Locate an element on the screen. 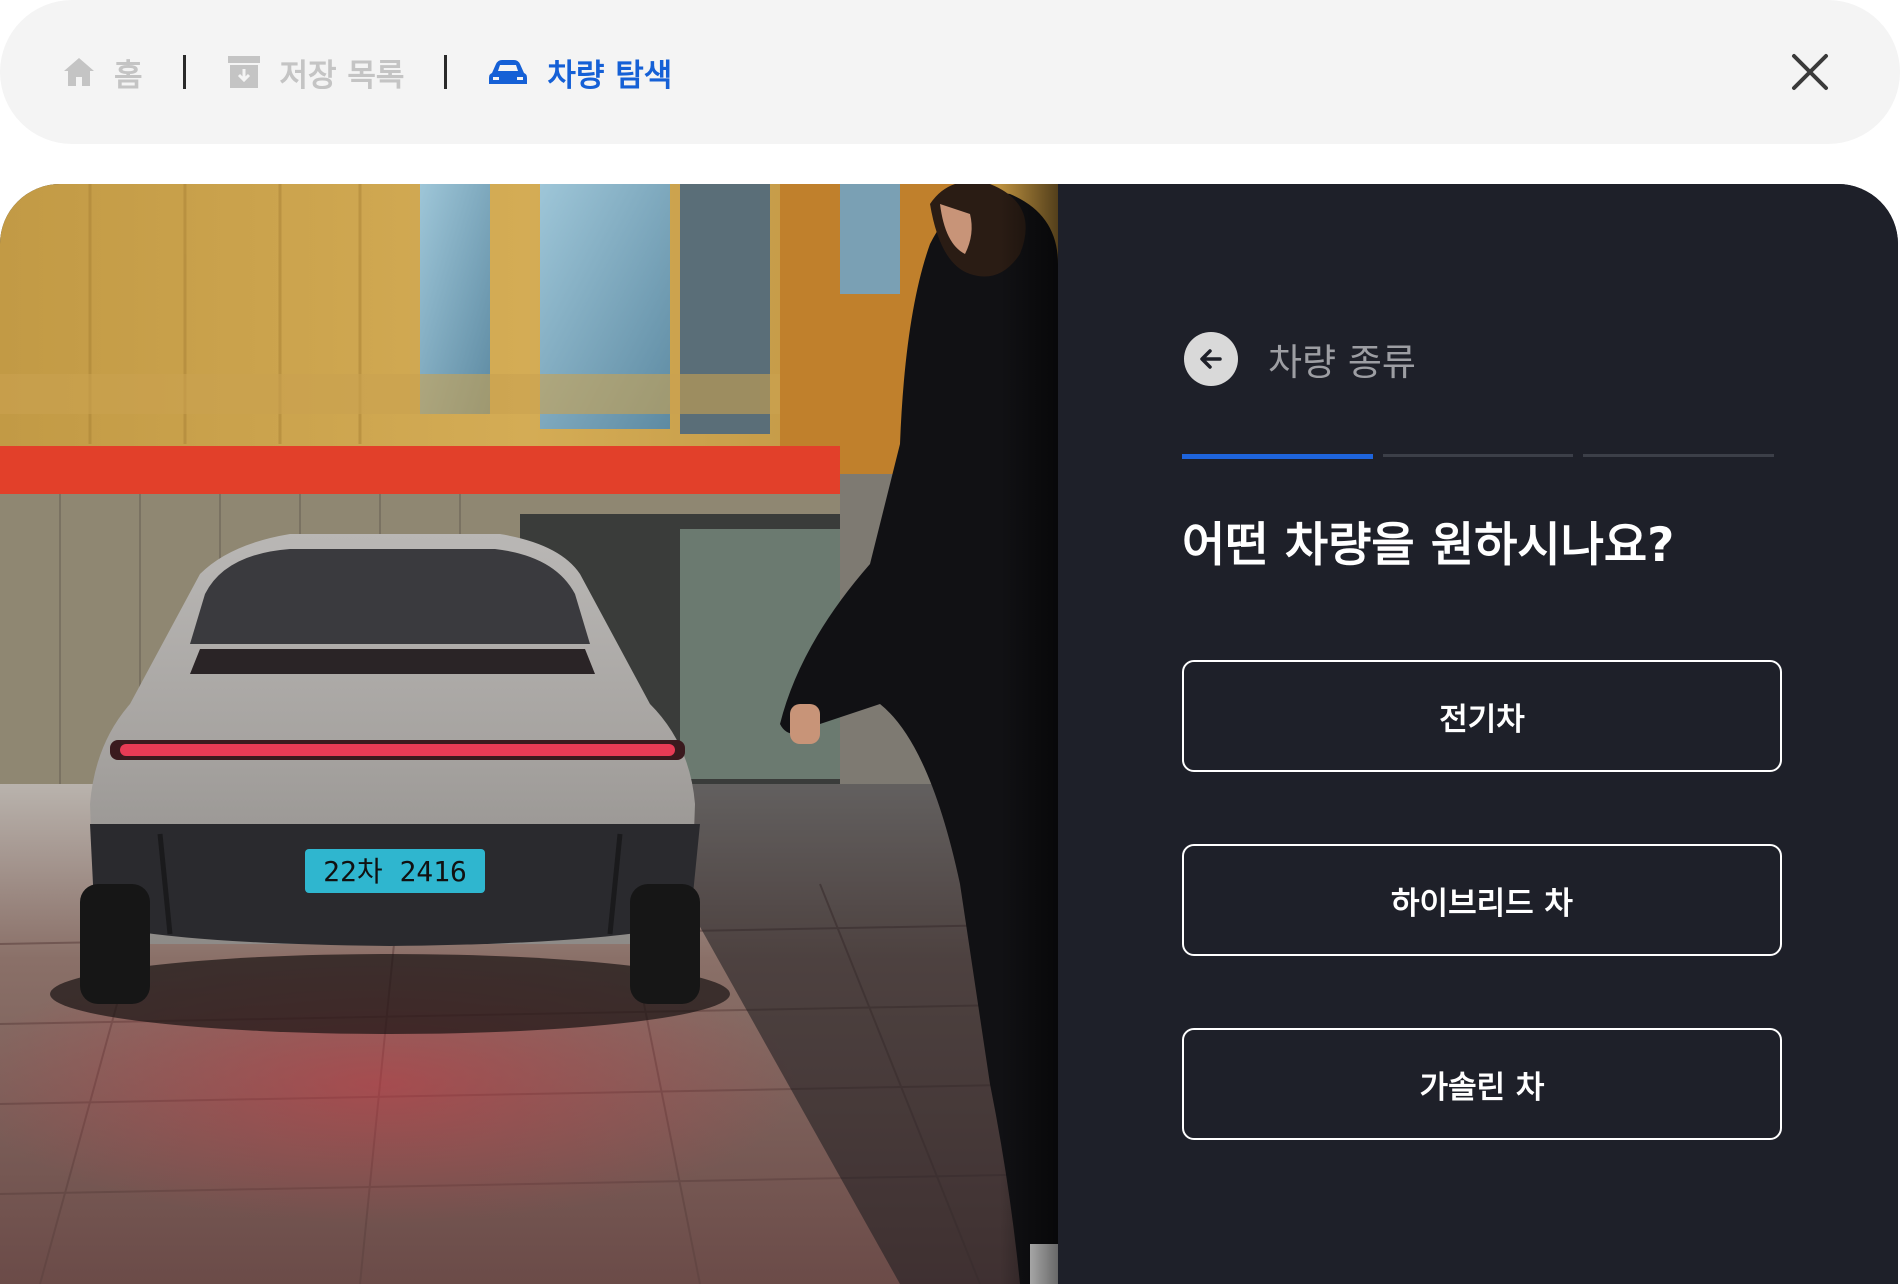  option-gasoline: 가솔린 차 is located at coordinates (1482, 1084).